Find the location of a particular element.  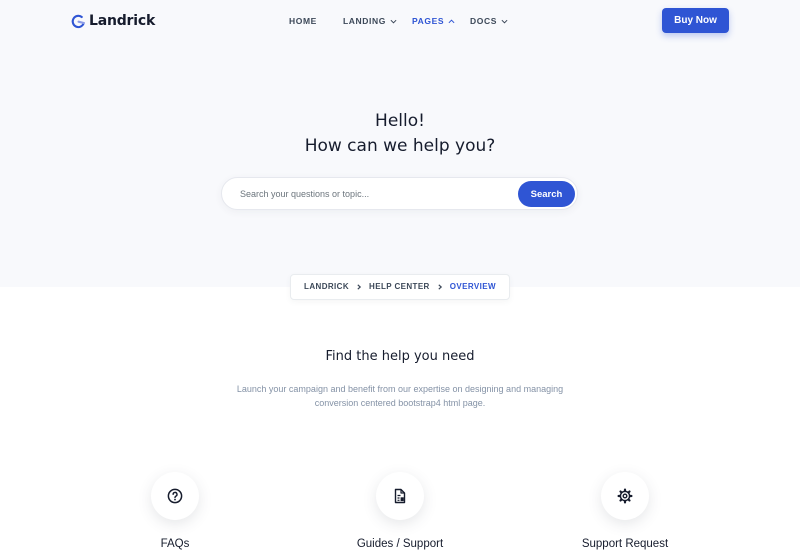

question-circle-icon is located at coordinates (175, 496).